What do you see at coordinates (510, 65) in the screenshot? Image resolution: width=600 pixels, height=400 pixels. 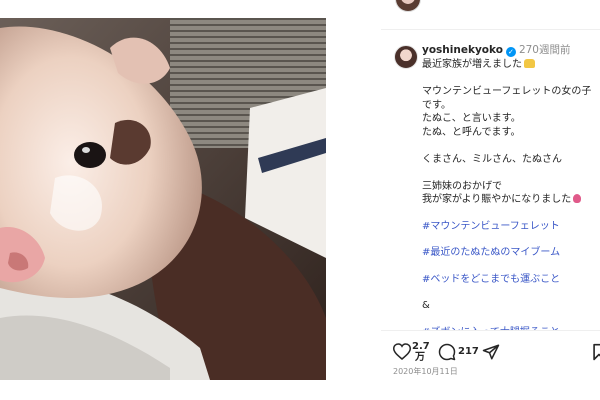 I see `caption-line: 最近家族が増えました` at bounding box center [510, 65].